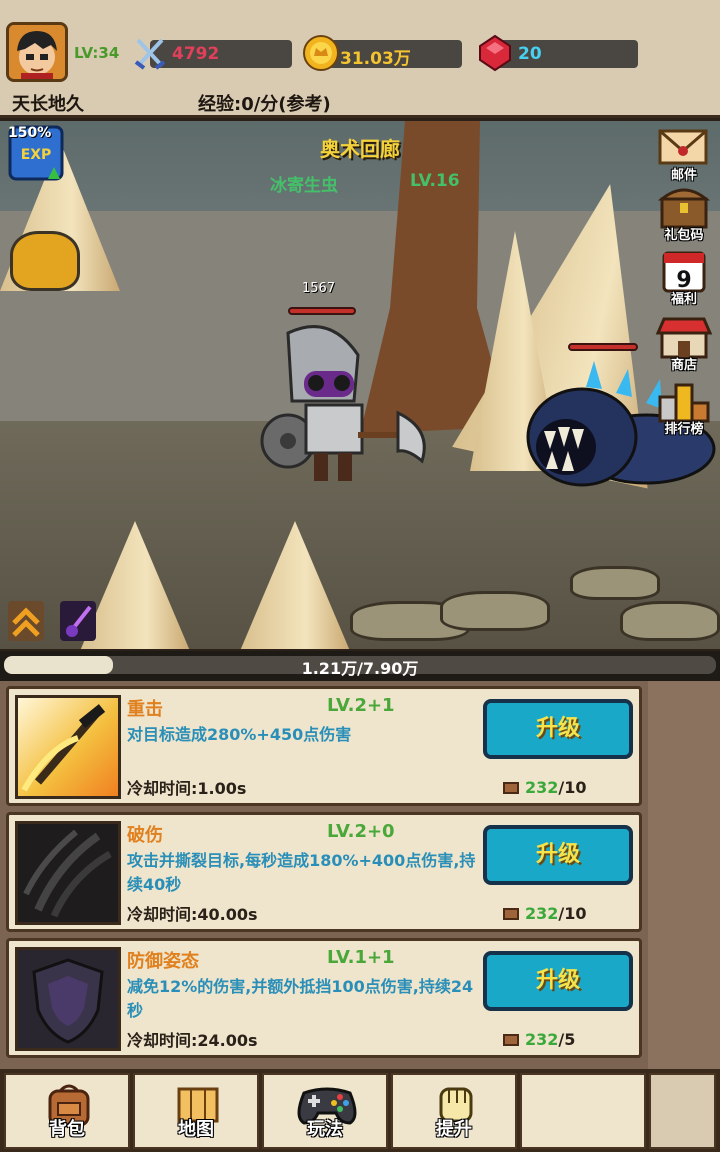 This screenshot has height=1152, width=720. Describe the element at coordinates (683, 299) in the screenshot. I see `side-welfare-label: 福利` at that location.